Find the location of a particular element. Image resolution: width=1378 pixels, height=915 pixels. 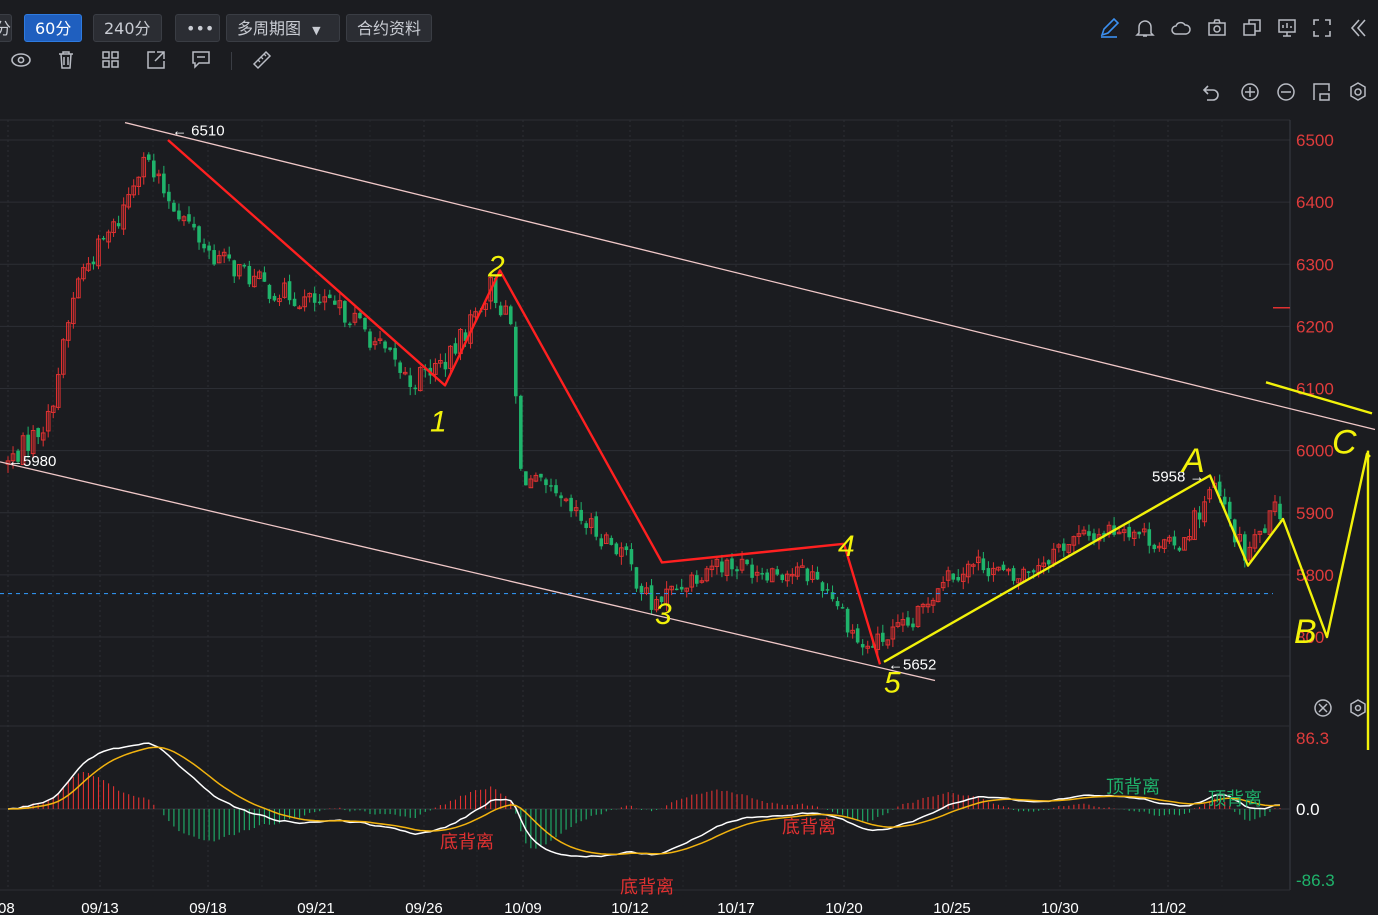

undo-icon is located at coordinates (1210, 93).